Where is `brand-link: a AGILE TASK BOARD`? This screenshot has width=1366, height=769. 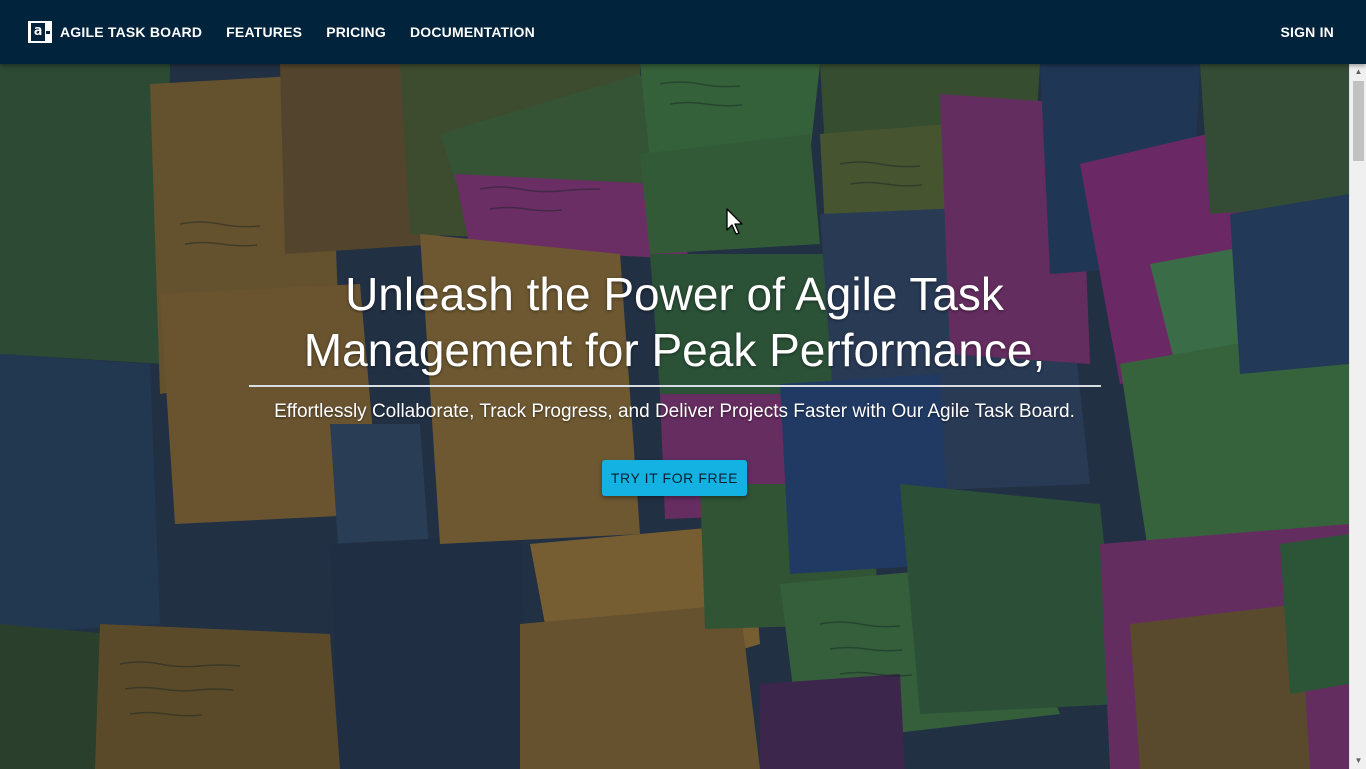
brand-link: a AGILE TASK BOARD is located at coordinates (115, 32).